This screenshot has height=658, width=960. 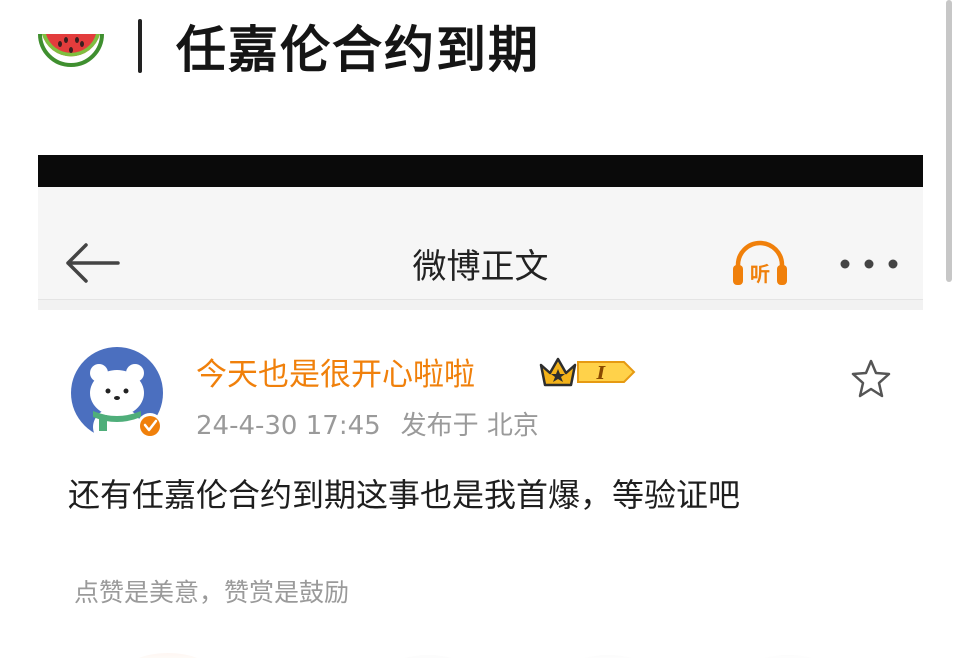 I want to click on page-title: 任嘉伦合约到期, so click(x=358, y=50).